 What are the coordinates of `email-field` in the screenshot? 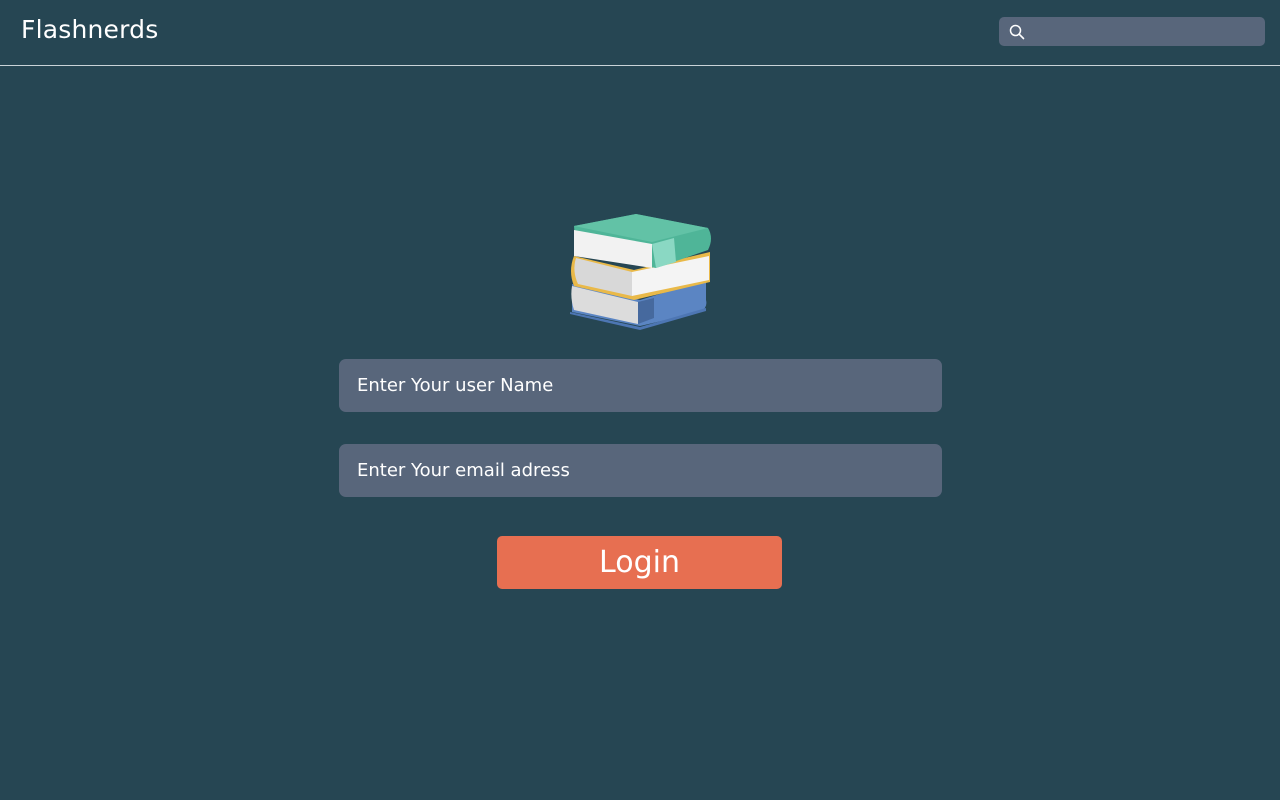 It's located at (640, 470).